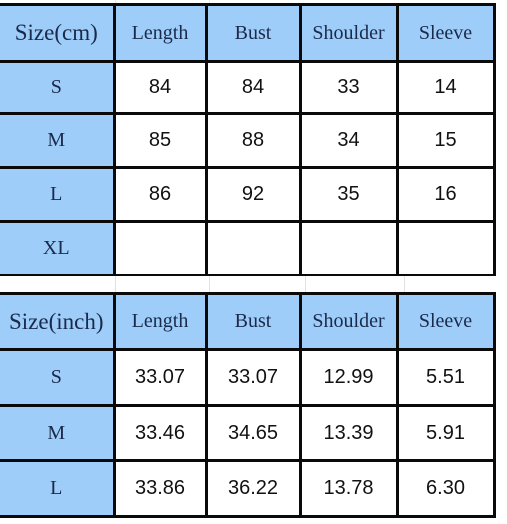 The width and height of the screenshot is (507, 524). Describe the element at coordinates (348, 433) in the screenshot. I see `shoulder-value: 13.39` at that location.